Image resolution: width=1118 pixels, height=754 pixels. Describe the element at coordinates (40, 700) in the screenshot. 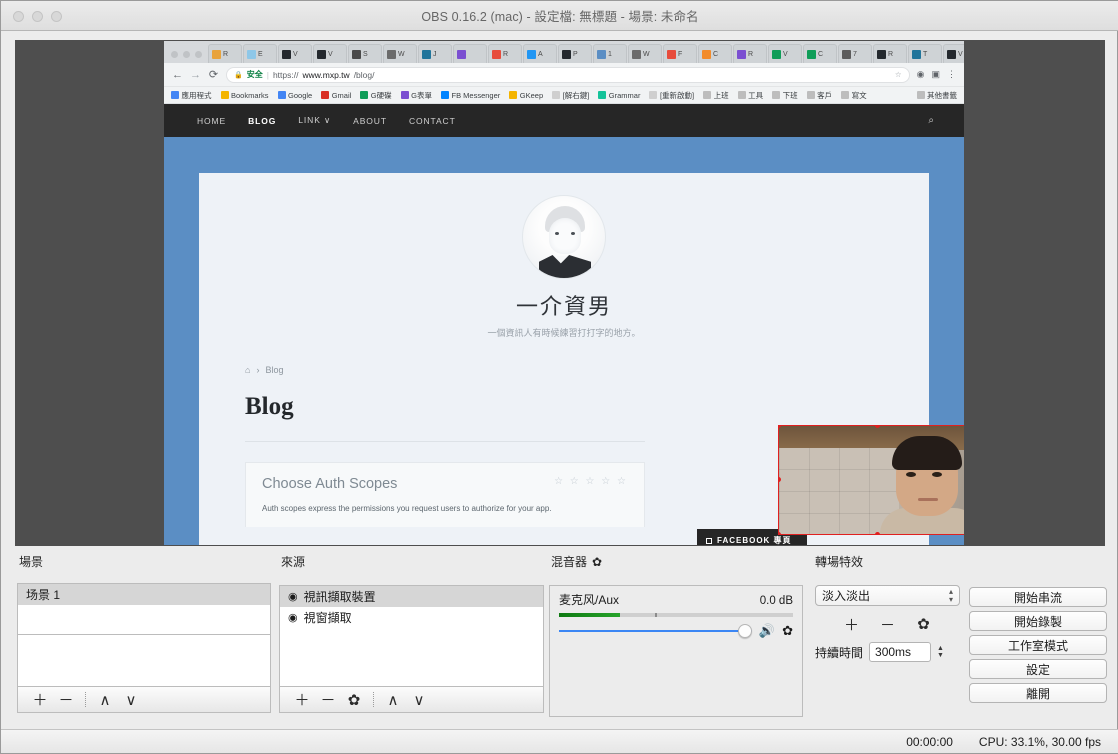

I see `add-scene-button: ＋` at that location.